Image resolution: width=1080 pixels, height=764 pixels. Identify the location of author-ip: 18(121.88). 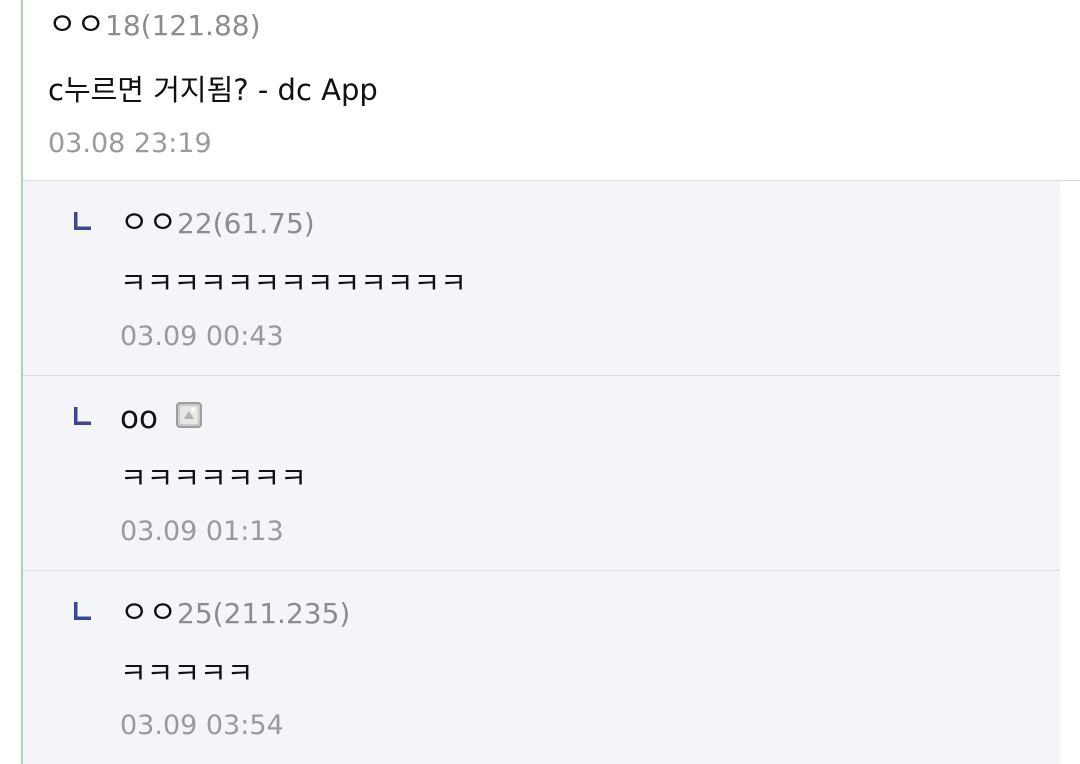
(183, 25).